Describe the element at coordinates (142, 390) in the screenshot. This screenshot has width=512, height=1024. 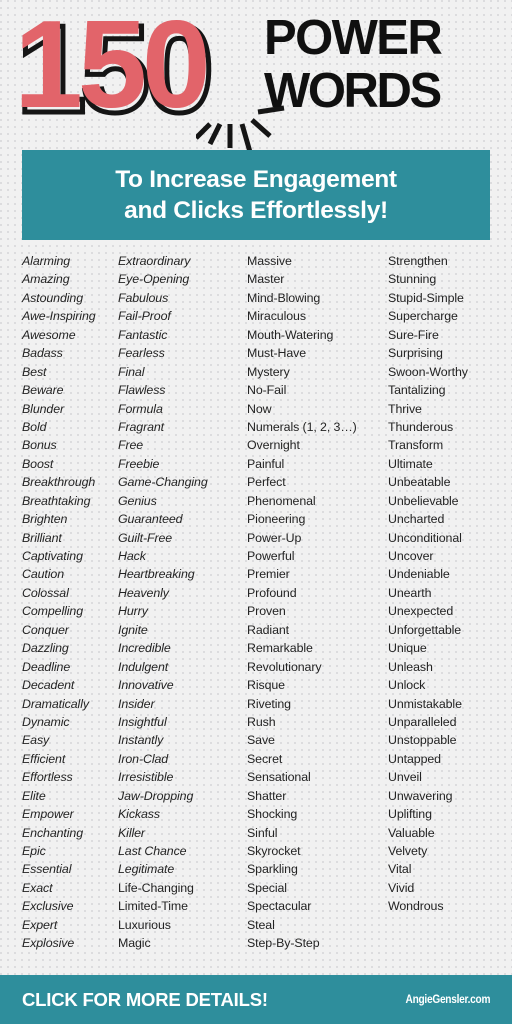
I see `word-item: Flawless` at that location.